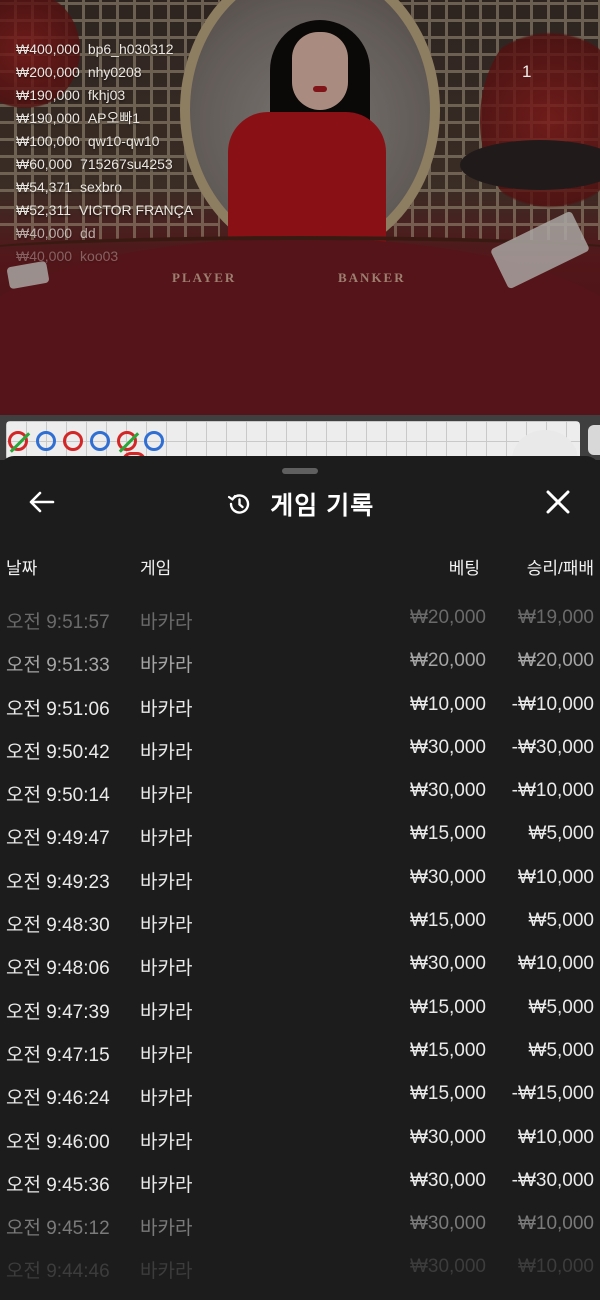  Describe the element at coordinates (99, 256) in the screenshot. I see `winner-name: koo03` at that location.